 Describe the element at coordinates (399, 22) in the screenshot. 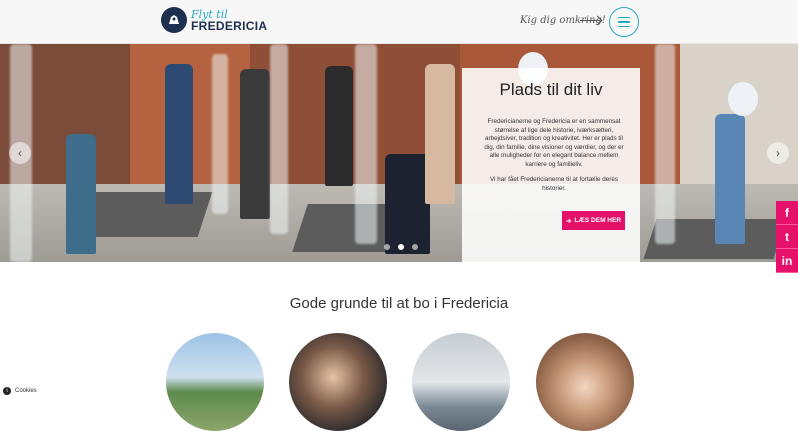

I see `site-header: Flyt til FREDERICIA Kig dig omkring!` at that location.